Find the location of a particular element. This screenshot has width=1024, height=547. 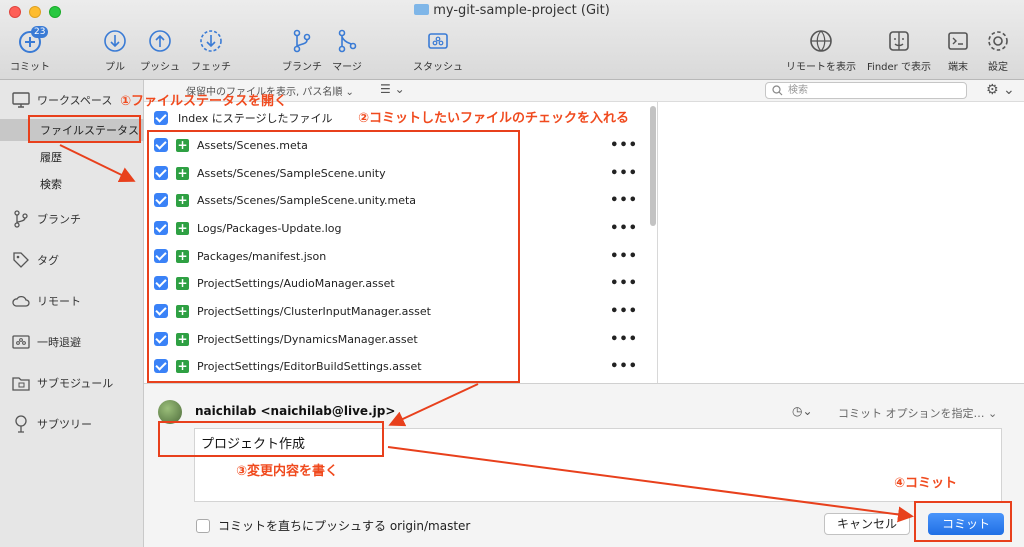

highlight-file-status is located at coordinates (84, 129).